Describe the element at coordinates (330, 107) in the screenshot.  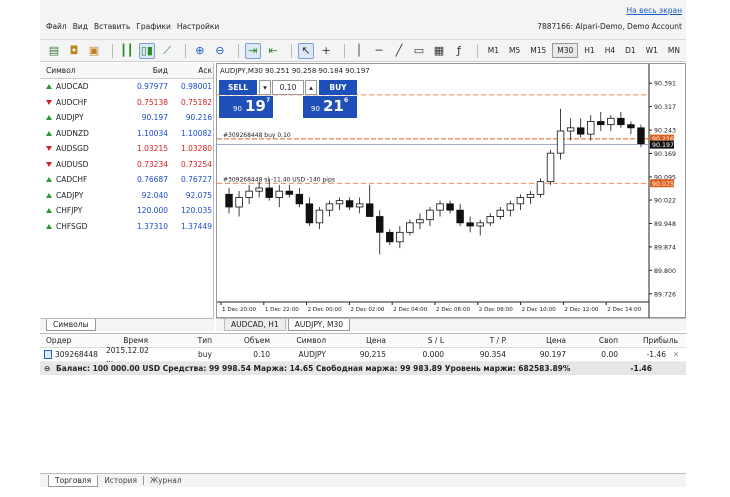
I see `buy-price: 90 21 6` at that location.